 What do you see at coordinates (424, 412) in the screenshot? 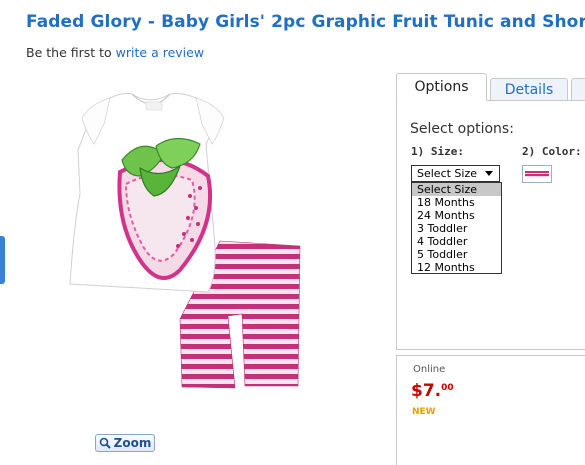
I see `new-badge: NEW` at bounding box center [424, 412].